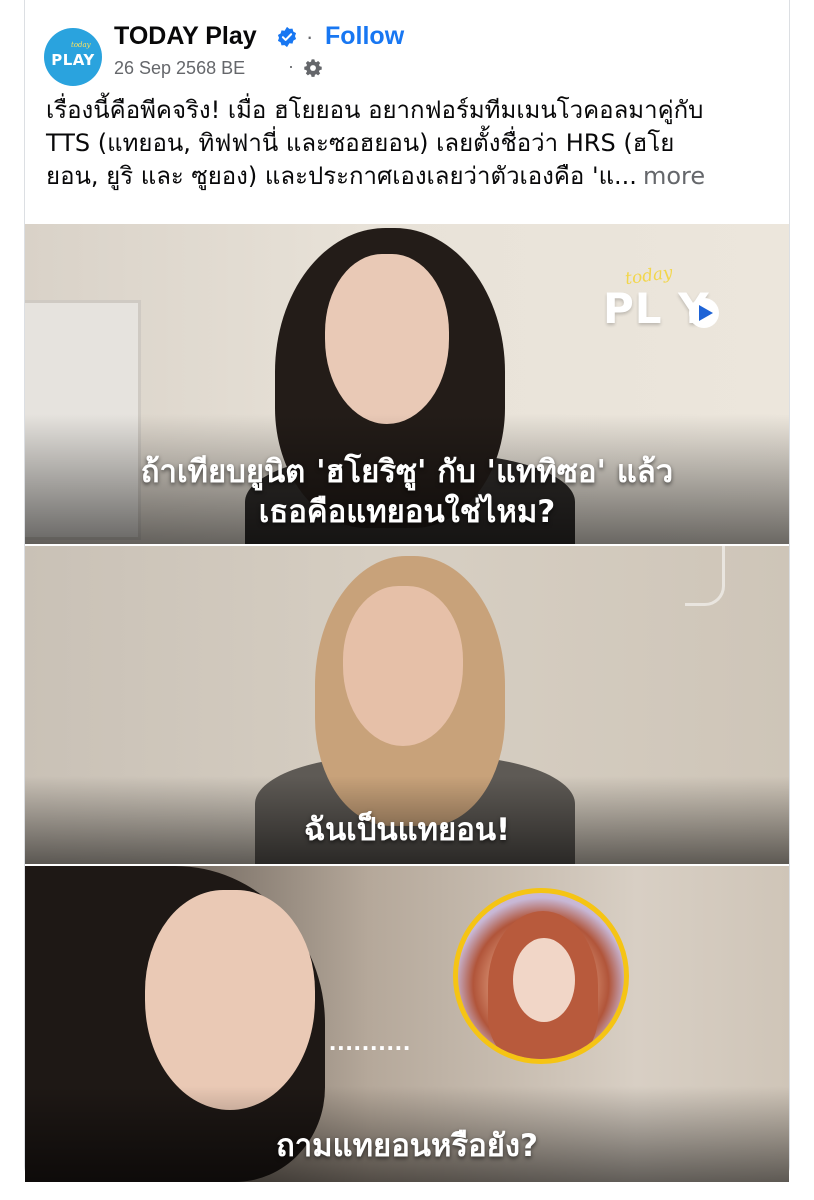 The image size is (814, 1200). Describe the element at coordinates (407, 830) in the screenshot. I see `subtitle-line: ฉันเป็นแทยอน!` at that location.